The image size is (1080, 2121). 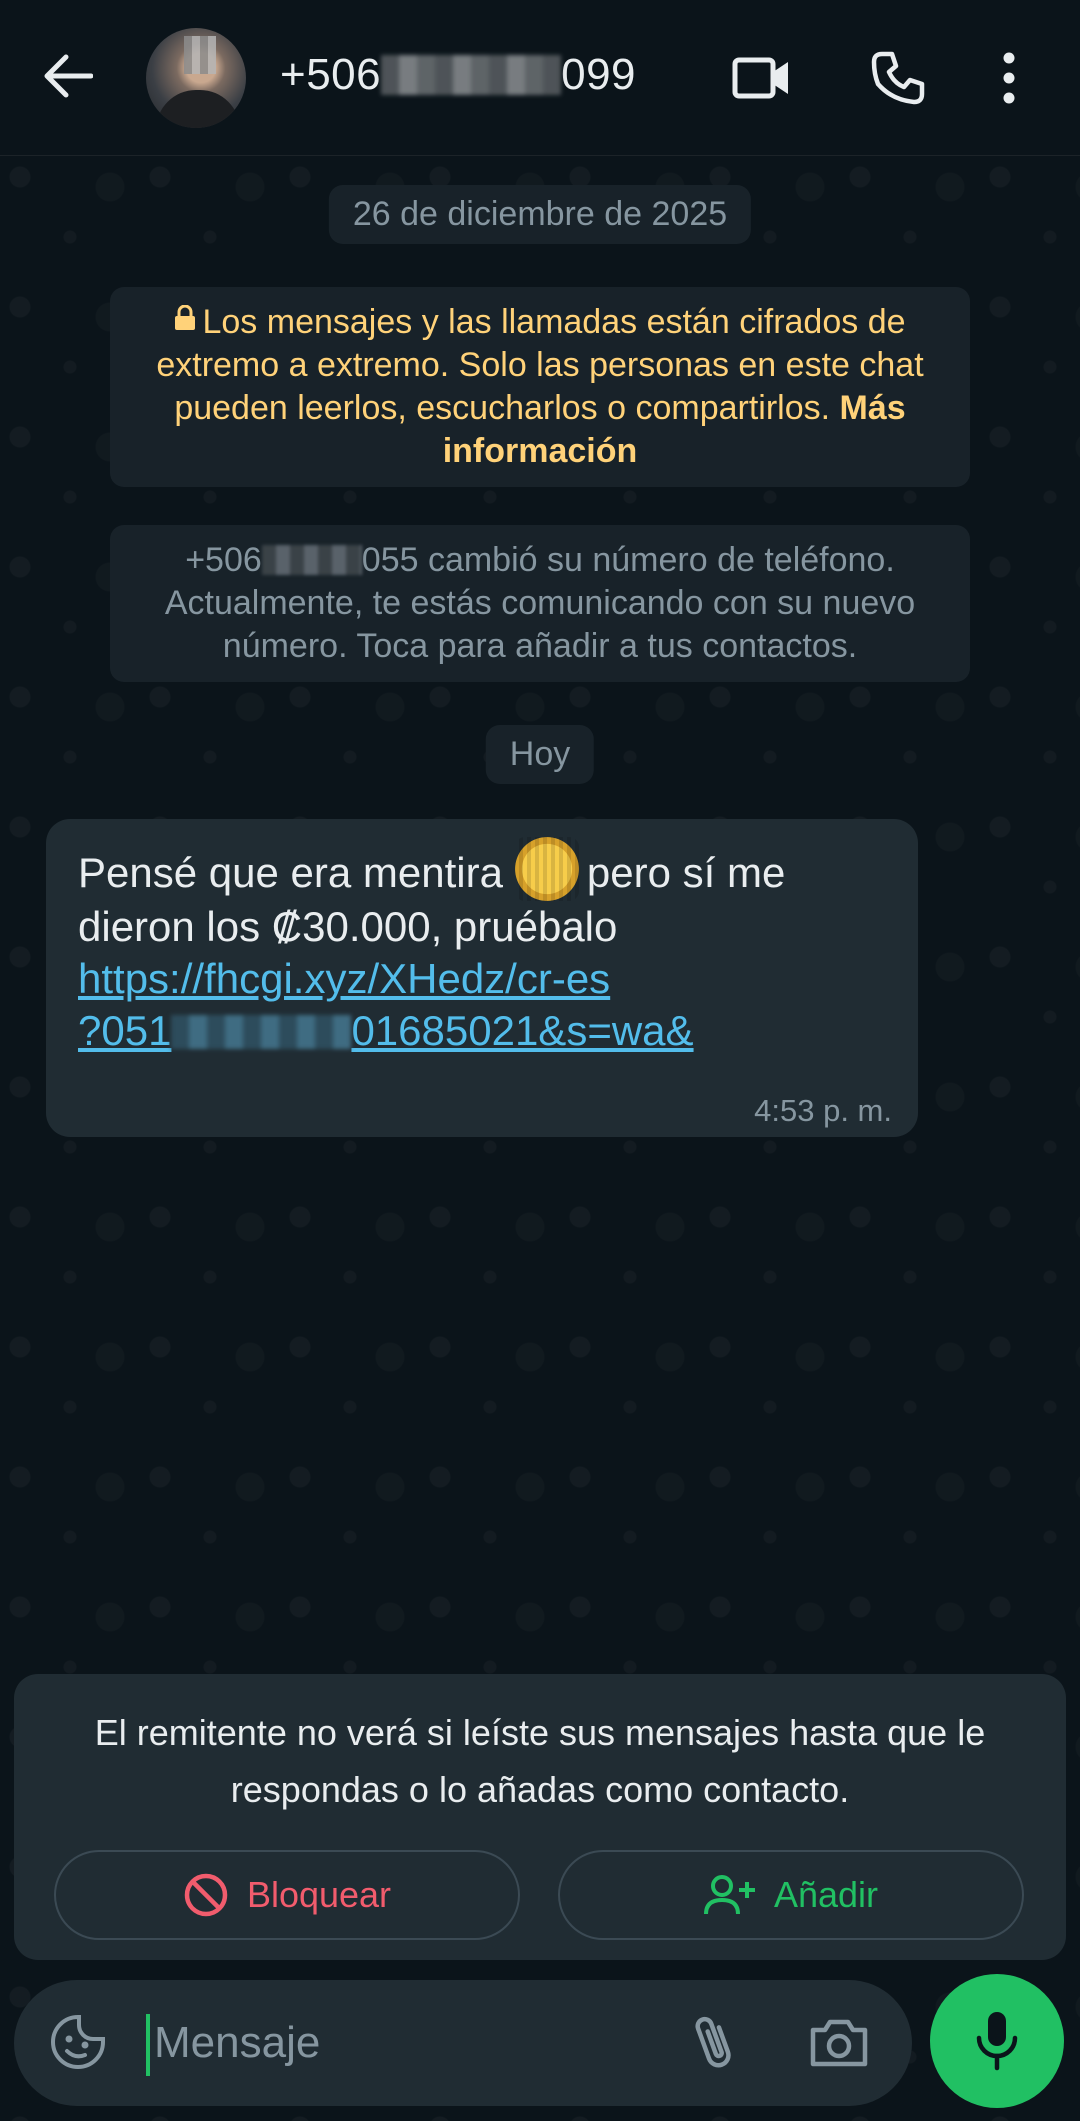 I want to click on avatar-pixelated-face, so click(x=200, y=55).